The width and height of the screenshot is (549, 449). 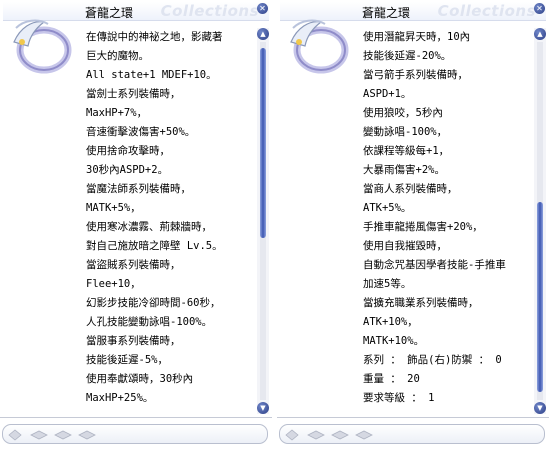 What do you see at coordinates (405, 132) in the screenshot?
I see `description-line: 變動詠唱-100%，` at bounding box center [405, 132].